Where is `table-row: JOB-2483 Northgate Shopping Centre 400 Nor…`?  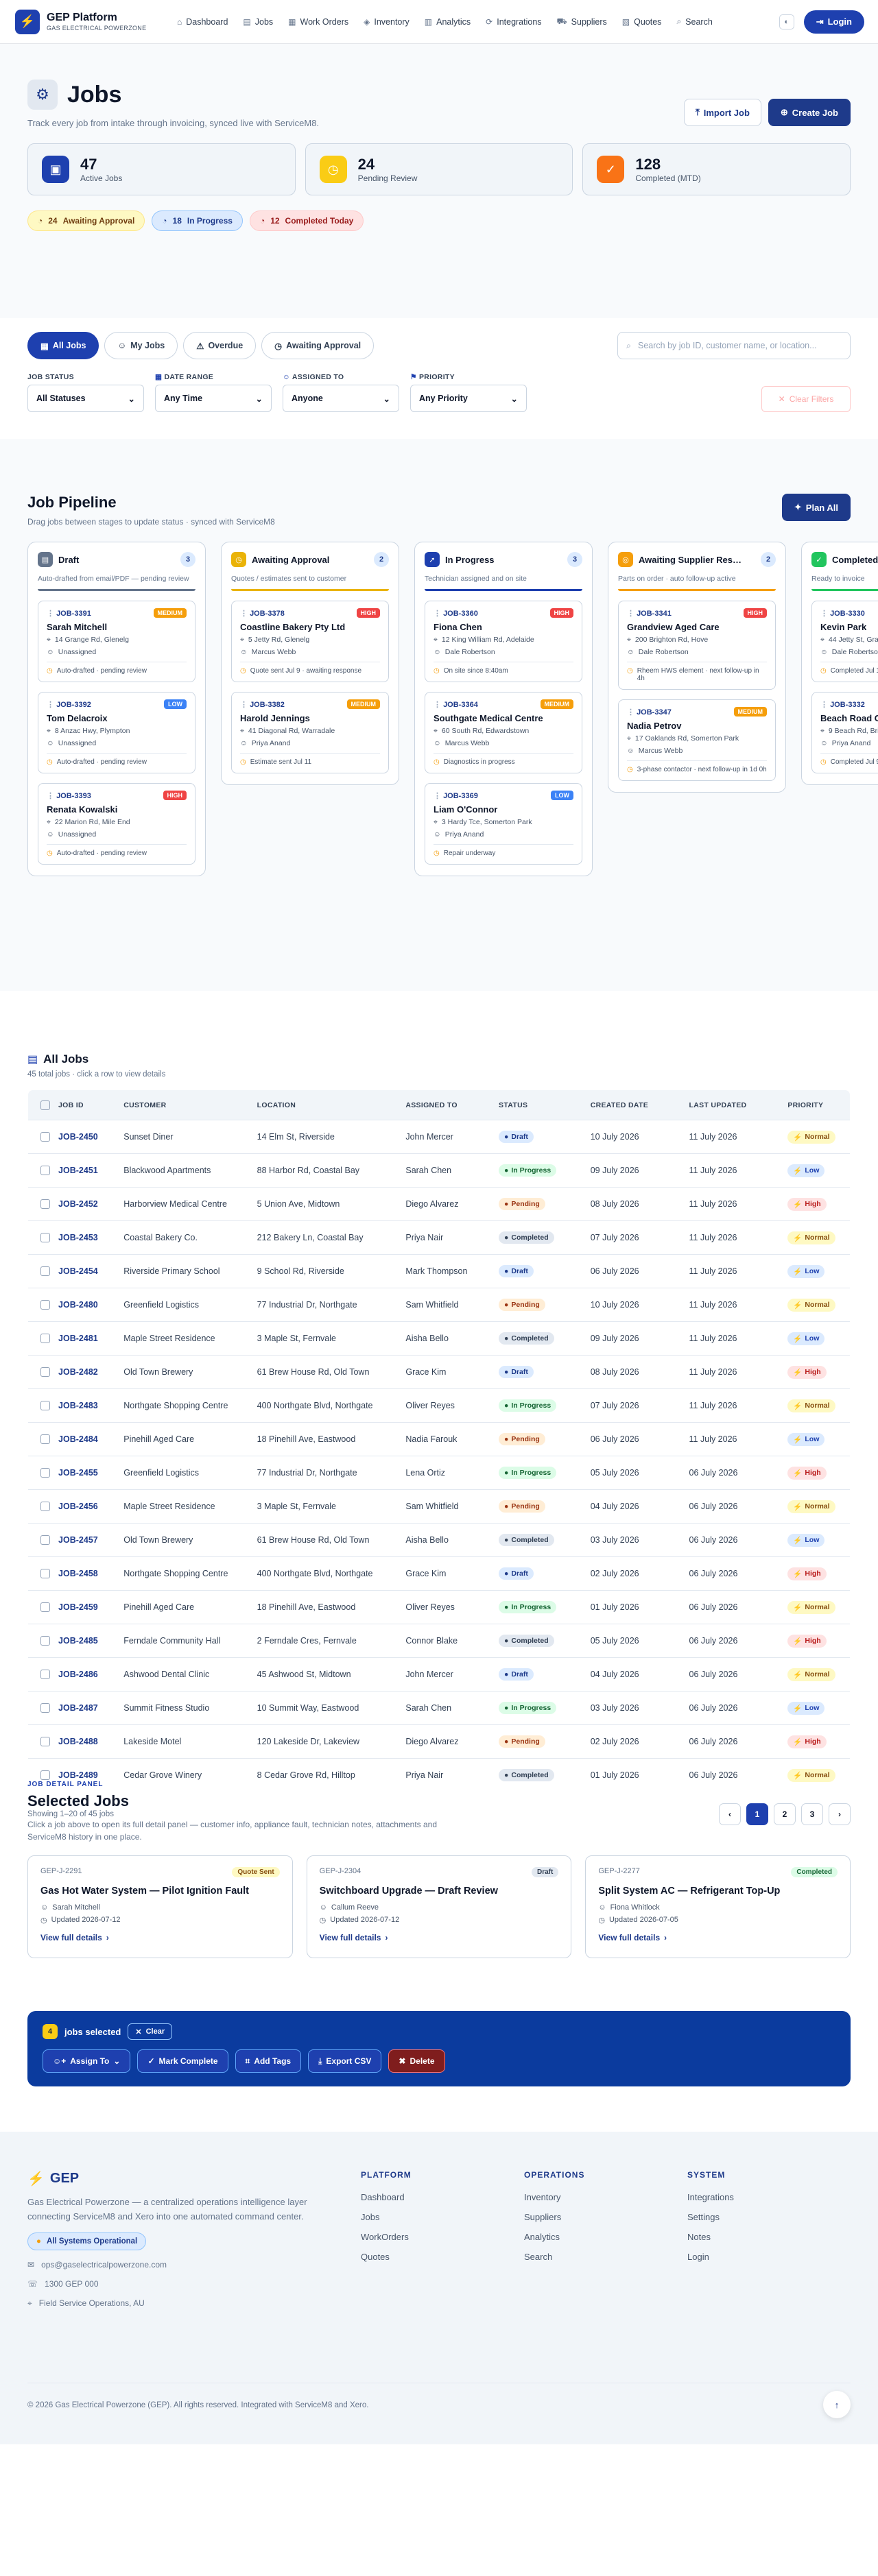
table-row: JOB-2483 Northgate Shopping Centre 400 Nor… is located at coordinates (439, 1406).